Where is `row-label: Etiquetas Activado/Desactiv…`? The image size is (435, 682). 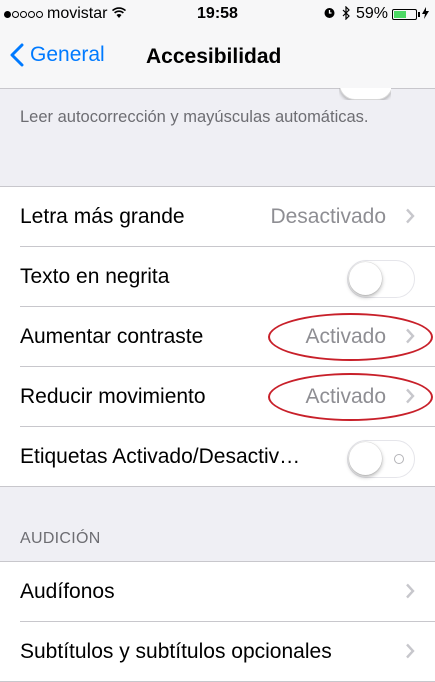 row-label: Etiquetas Activado/Desactiv… is located at coordinates (160, 456).